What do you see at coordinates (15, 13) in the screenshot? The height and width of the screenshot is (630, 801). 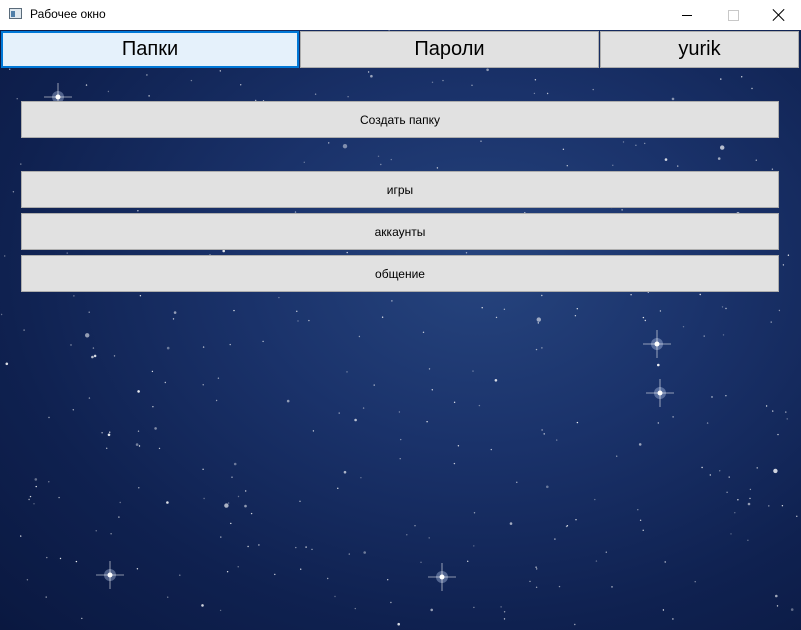 I see `app-window-icon` at bounding box center [15, 13].